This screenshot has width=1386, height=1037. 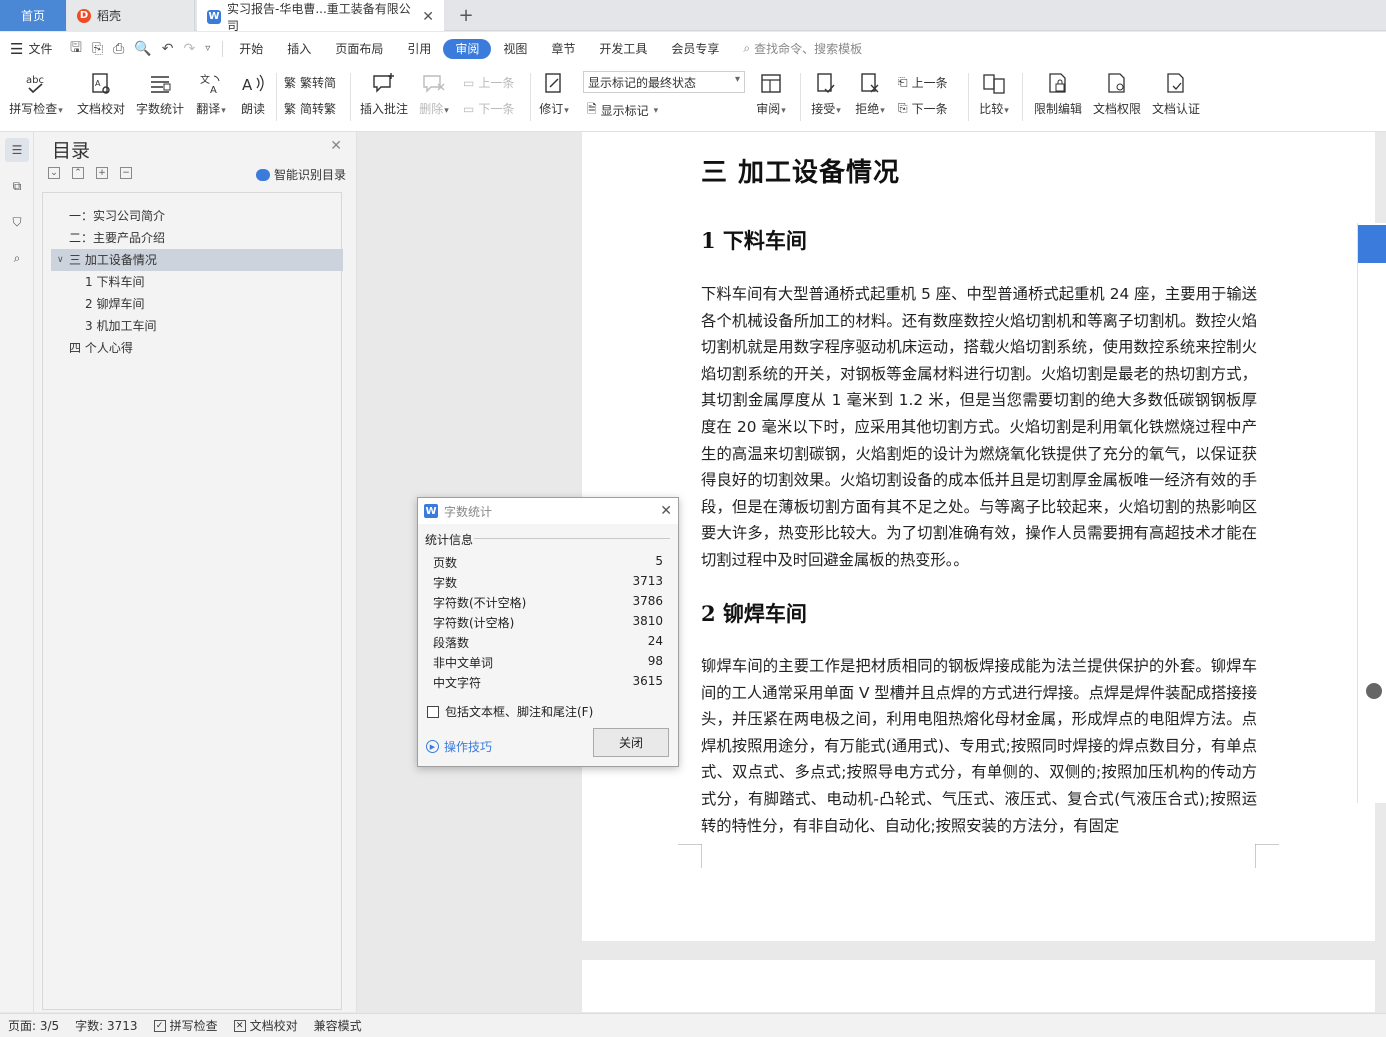 What do you see at coordinates (664, 82) in the screenshot?
I see `markup-mode-select: 显示标记的最终状态` at bounding box center [664, 82].